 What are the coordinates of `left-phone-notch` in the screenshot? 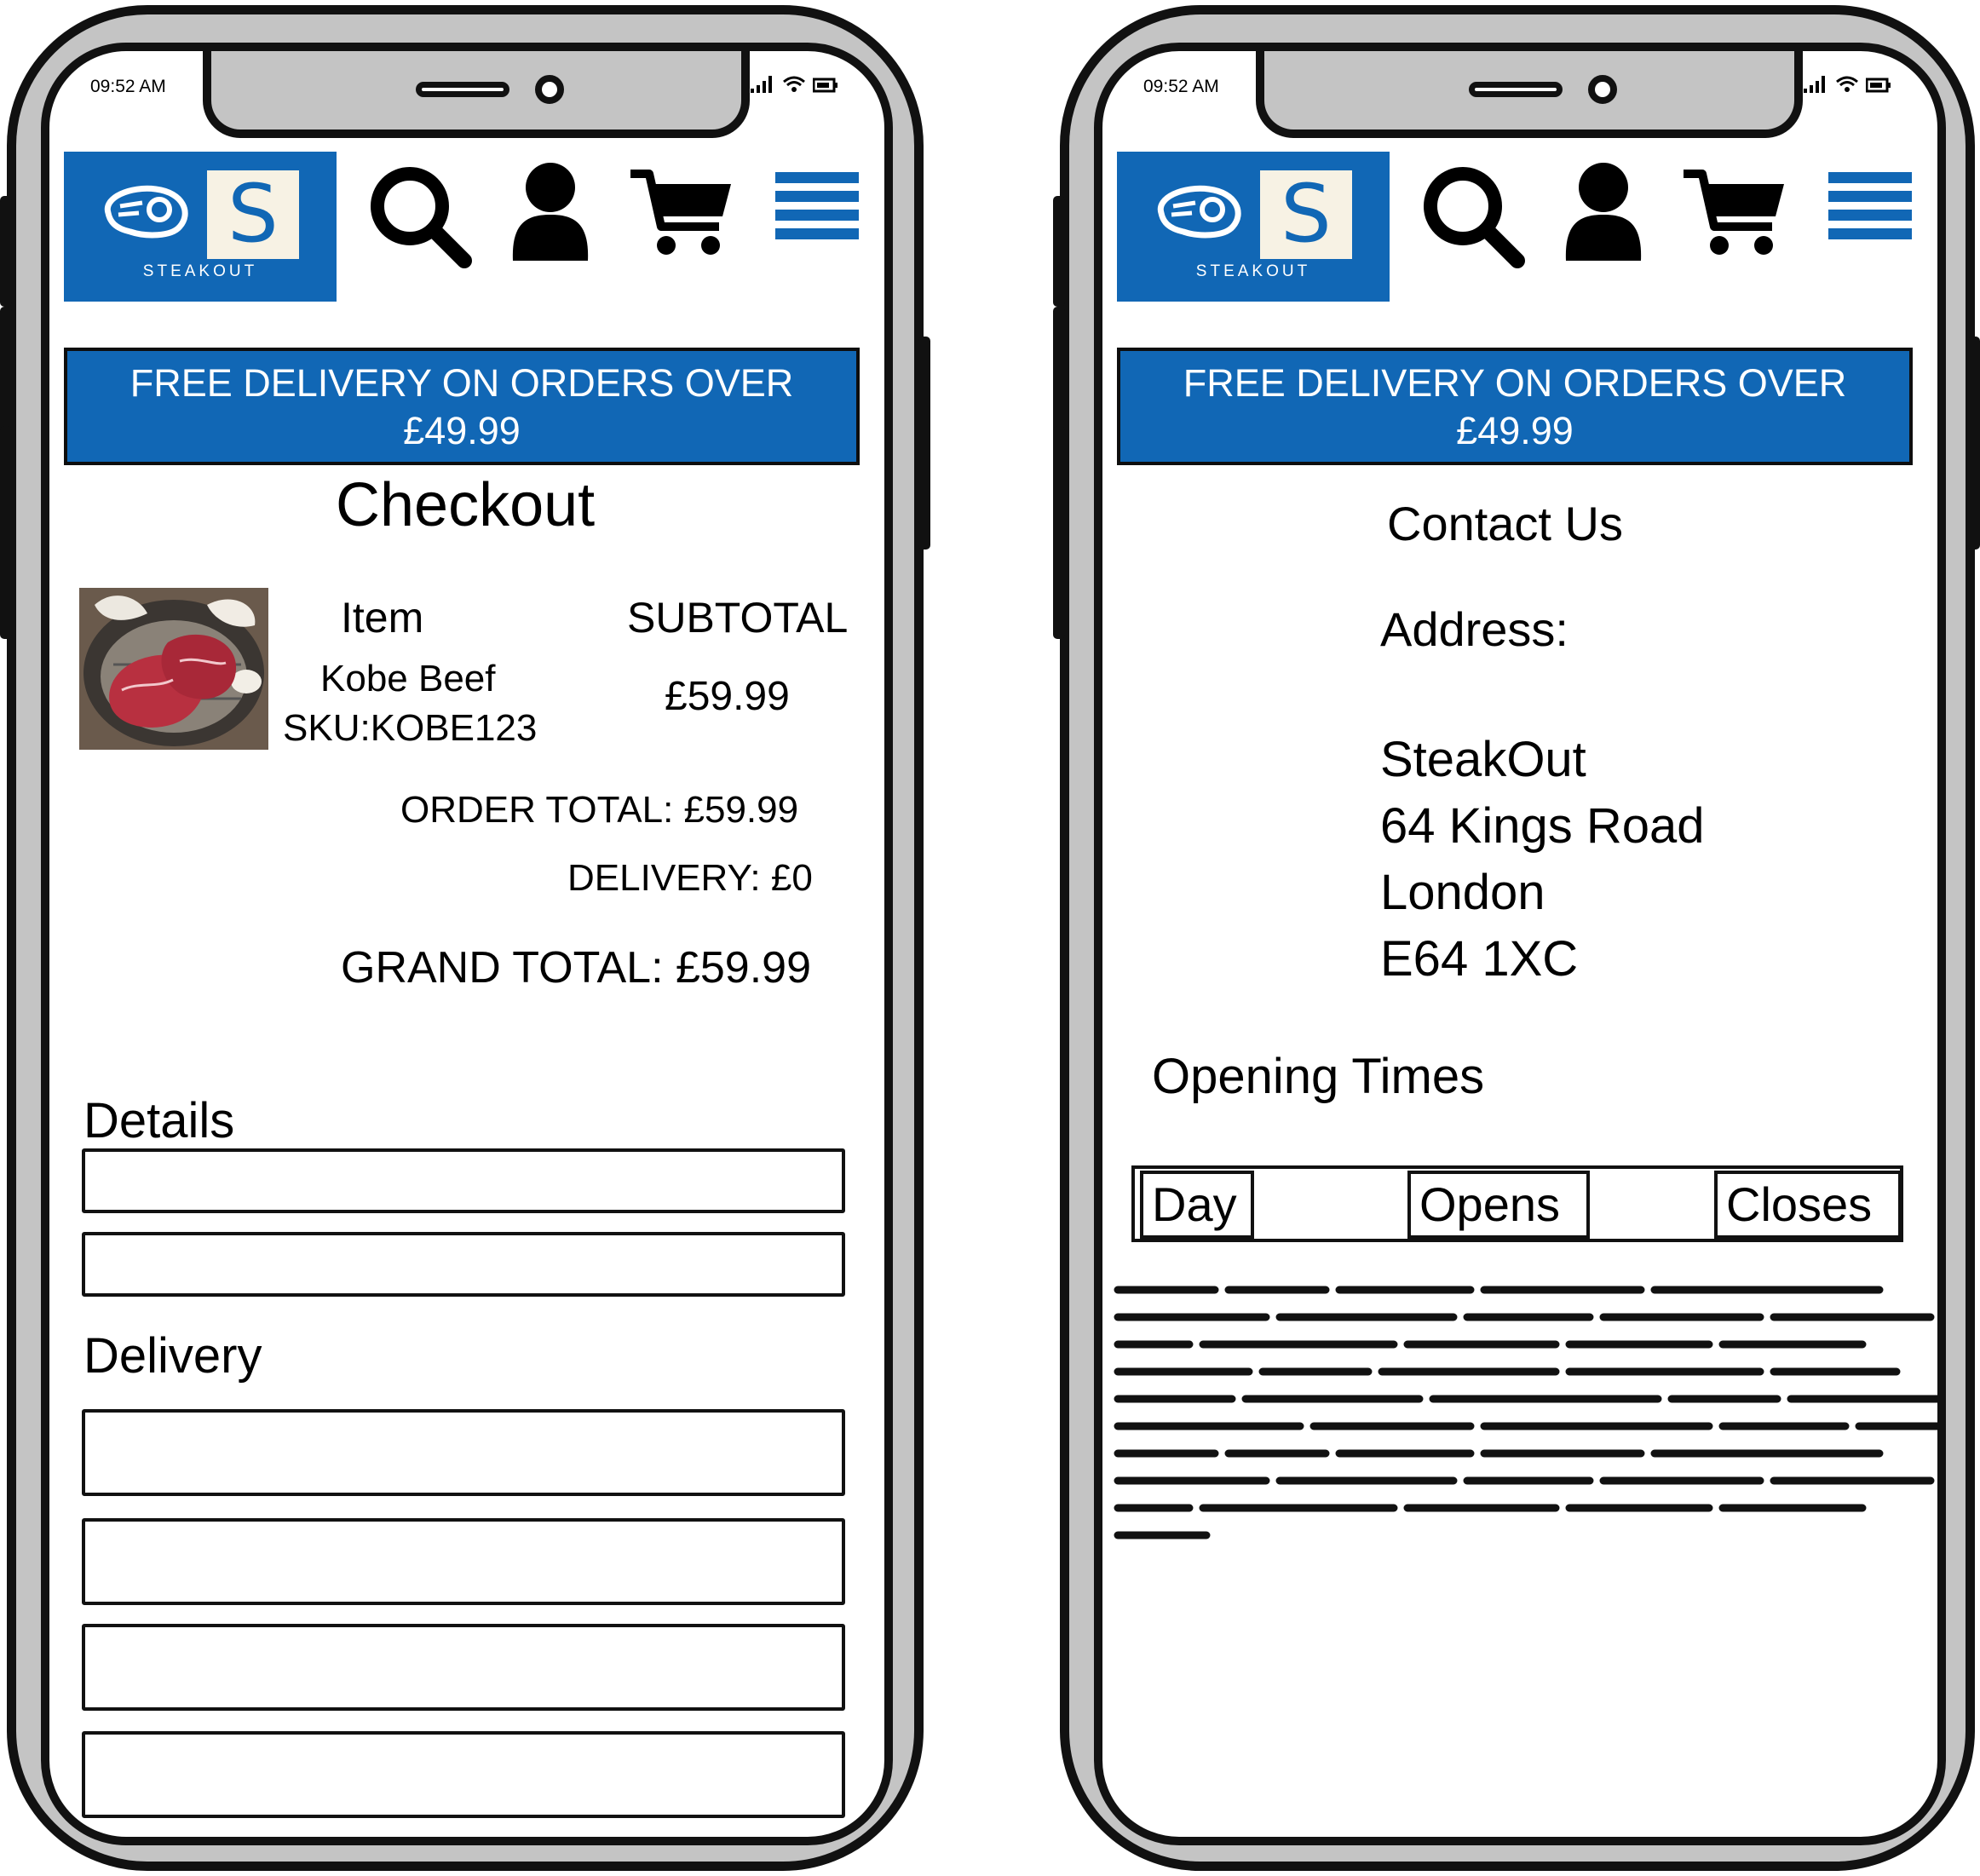 It's located at (476, 95).